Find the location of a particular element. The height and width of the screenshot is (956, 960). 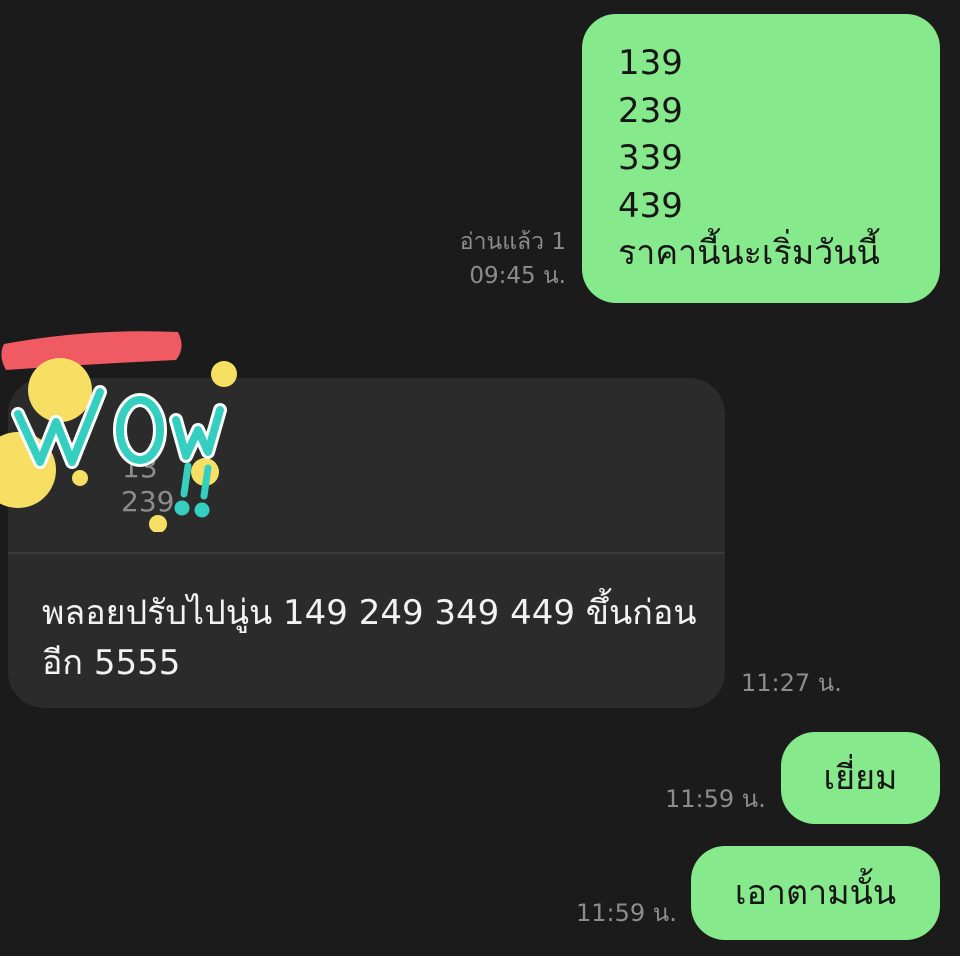

read-status: อ่านแล้ว 1 is located at coordinates (512, 242).